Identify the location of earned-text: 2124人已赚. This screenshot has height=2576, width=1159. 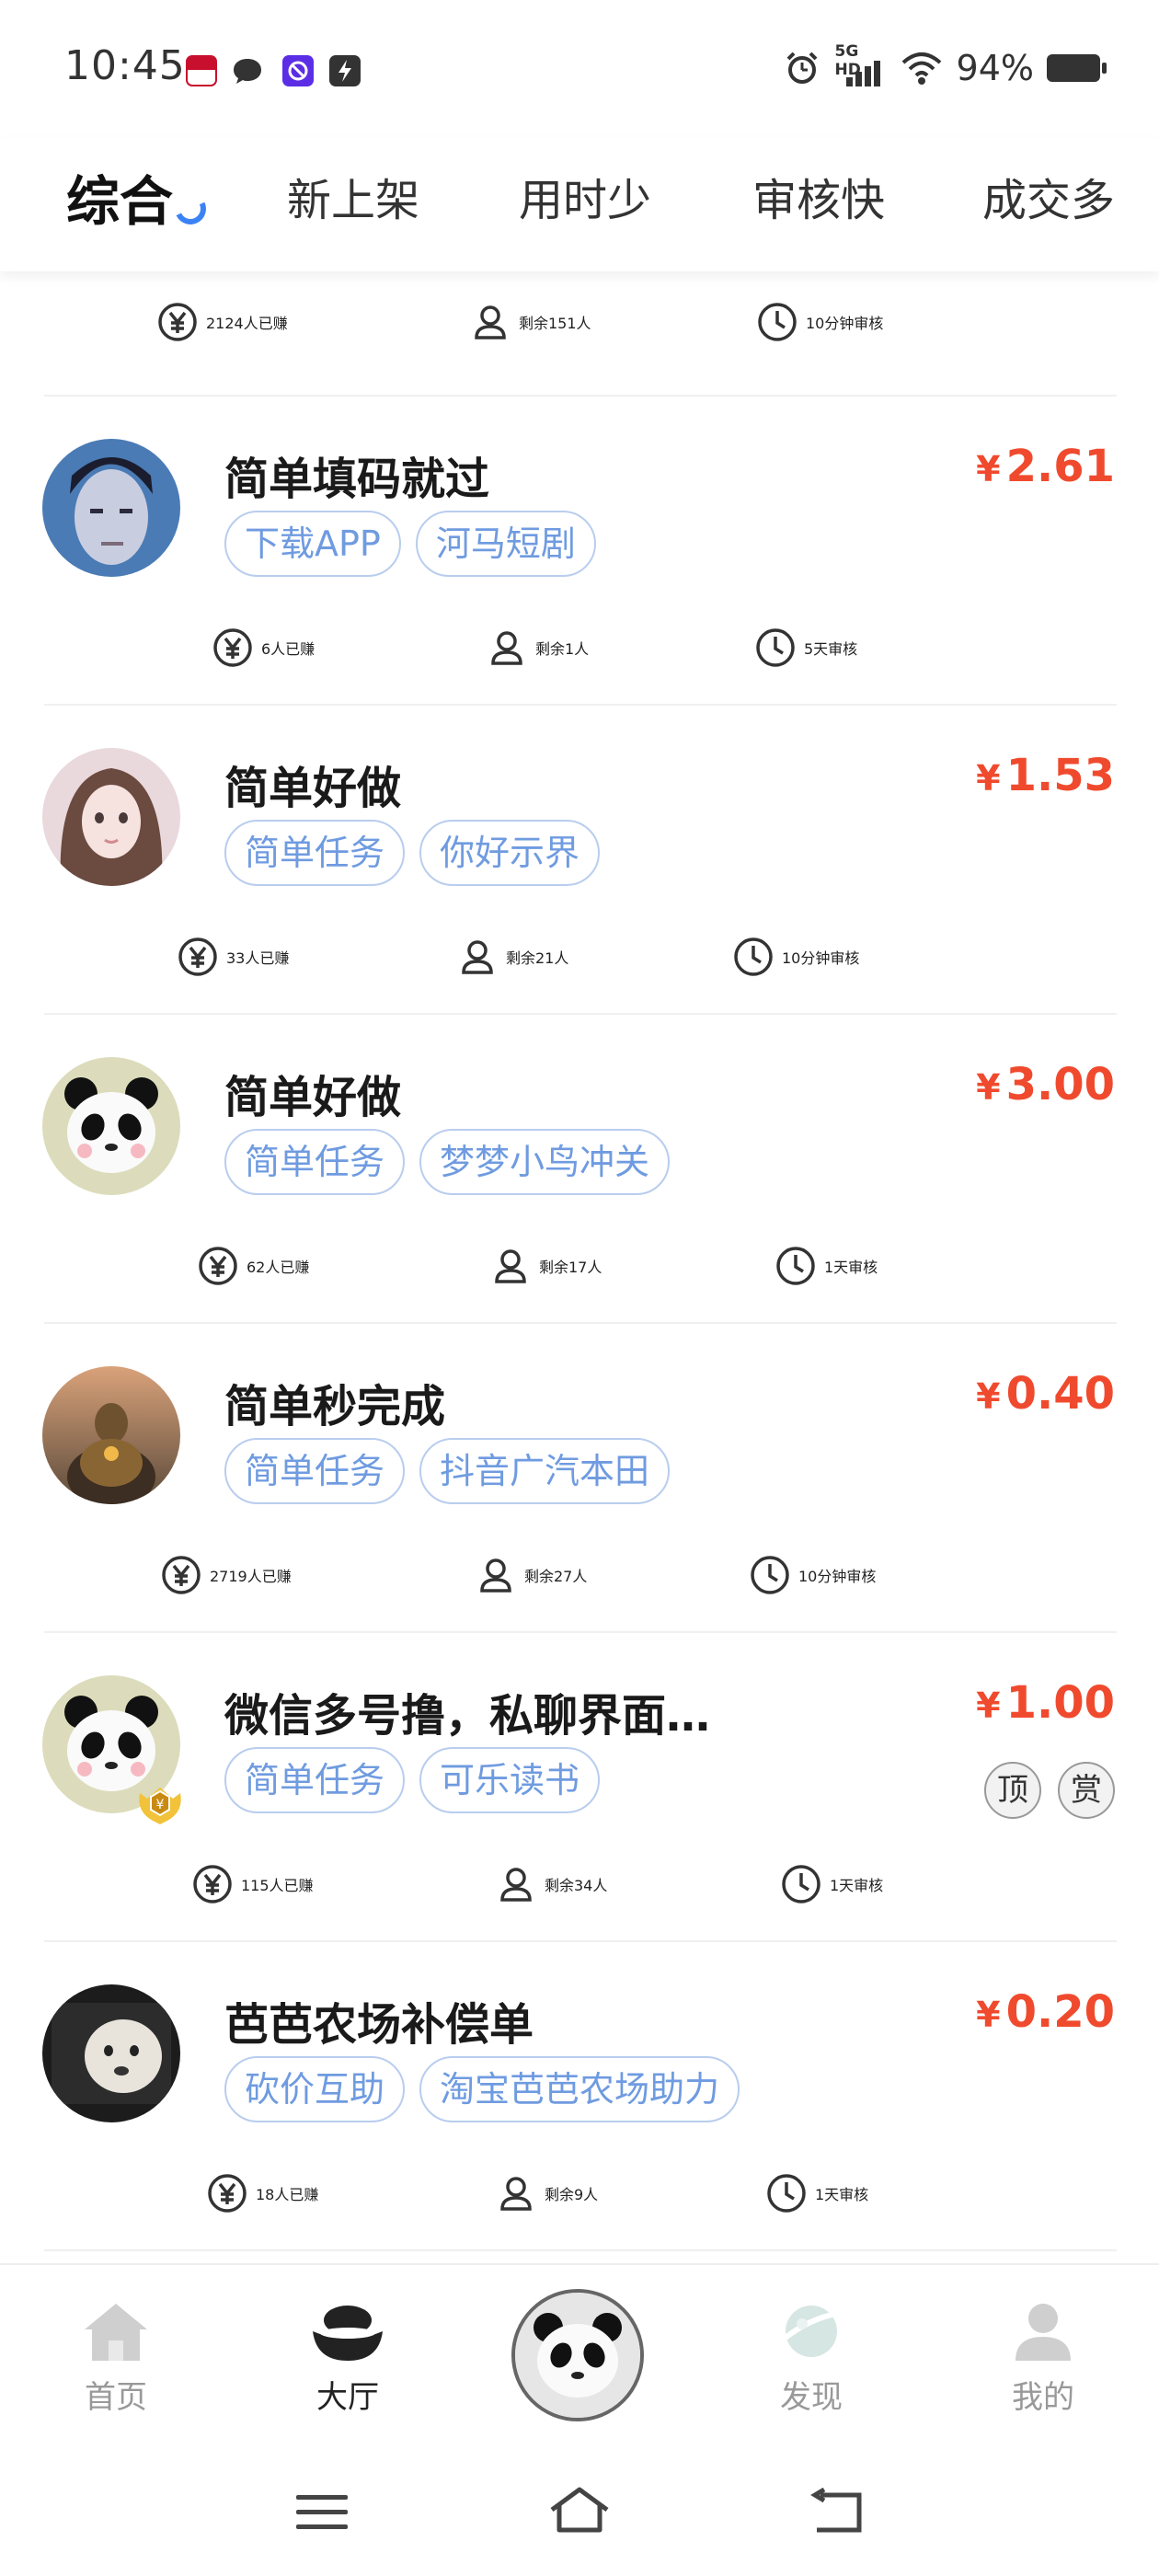
(247, 323).